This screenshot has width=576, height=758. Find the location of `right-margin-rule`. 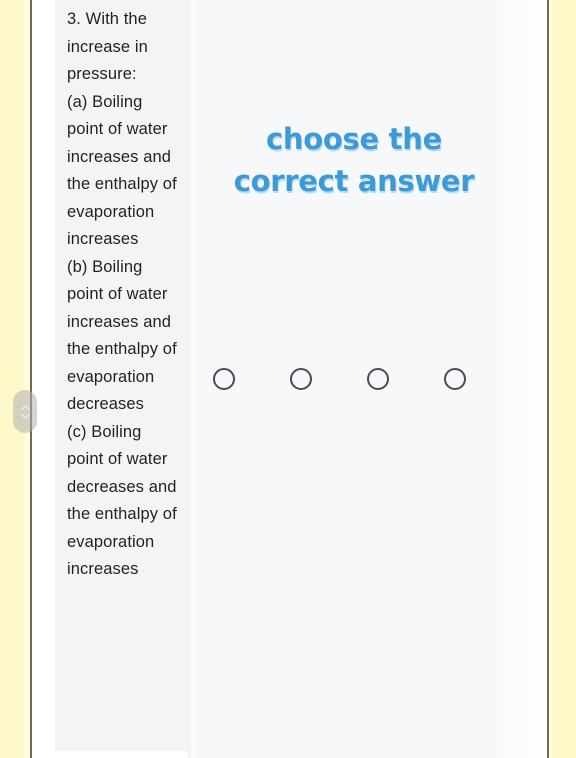

right-margin-rule is located at coordinates (548, 379).